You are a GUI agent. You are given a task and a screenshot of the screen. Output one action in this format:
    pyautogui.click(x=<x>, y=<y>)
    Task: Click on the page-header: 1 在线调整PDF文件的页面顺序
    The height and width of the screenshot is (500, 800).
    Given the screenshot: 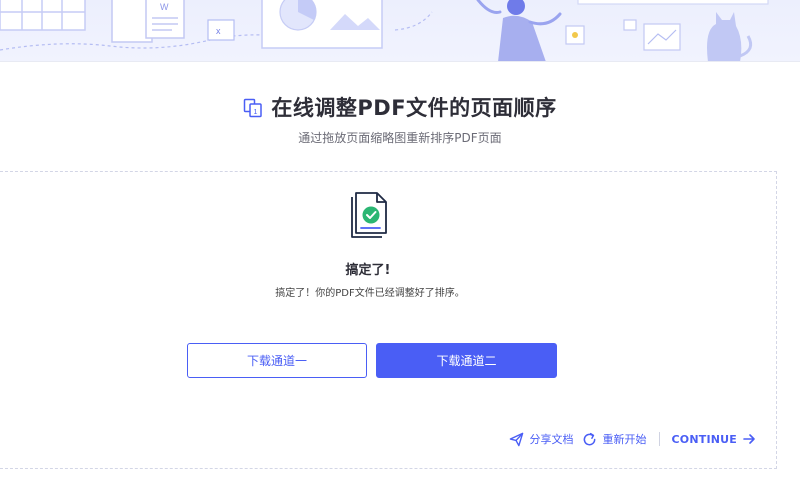 What is the action you would take?
    pyautogui.click(x=400, y=107)
    